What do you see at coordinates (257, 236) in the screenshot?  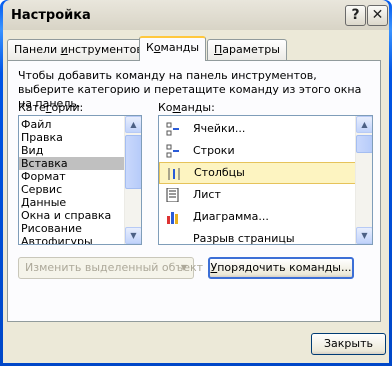 I see `command-item-page-break: Разрыв страницы` at bounding box center [257, 236].